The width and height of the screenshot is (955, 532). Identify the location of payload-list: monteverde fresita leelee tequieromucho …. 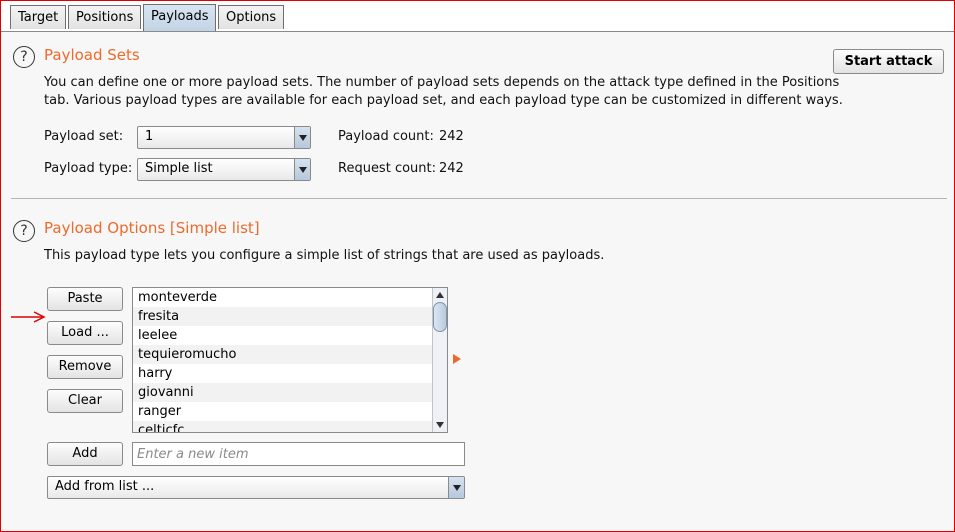
(290, 360).